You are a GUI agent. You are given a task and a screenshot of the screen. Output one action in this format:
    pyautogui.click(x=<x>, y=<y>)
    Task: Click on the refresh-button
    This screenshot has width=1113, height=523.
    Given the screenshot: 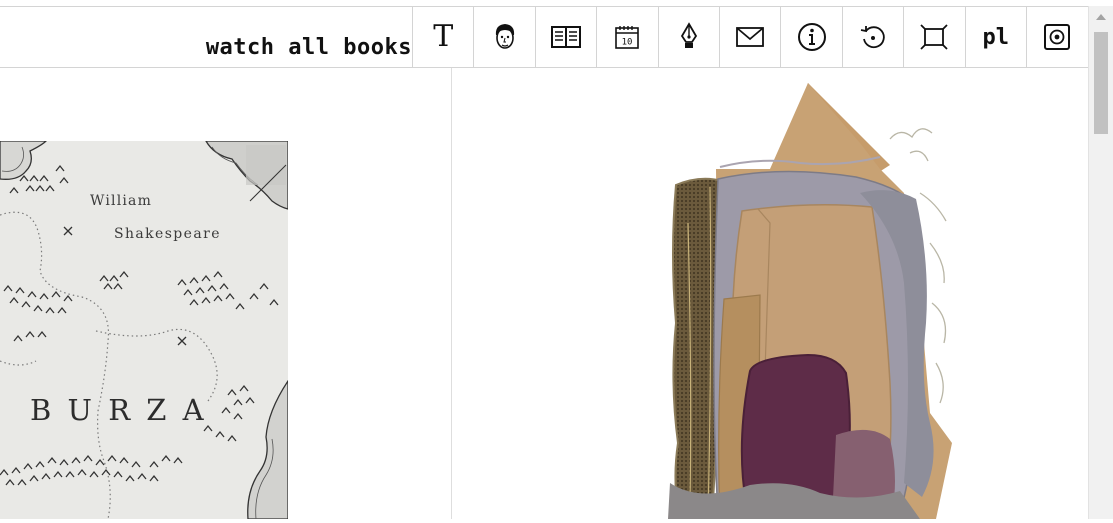 What is the action you would take?
    pyautogui.click(x=872, y=37)
    